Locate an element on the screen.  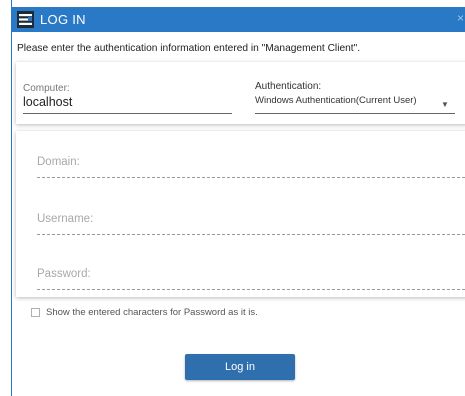
domain-underline is located at coordinates (251, 177).